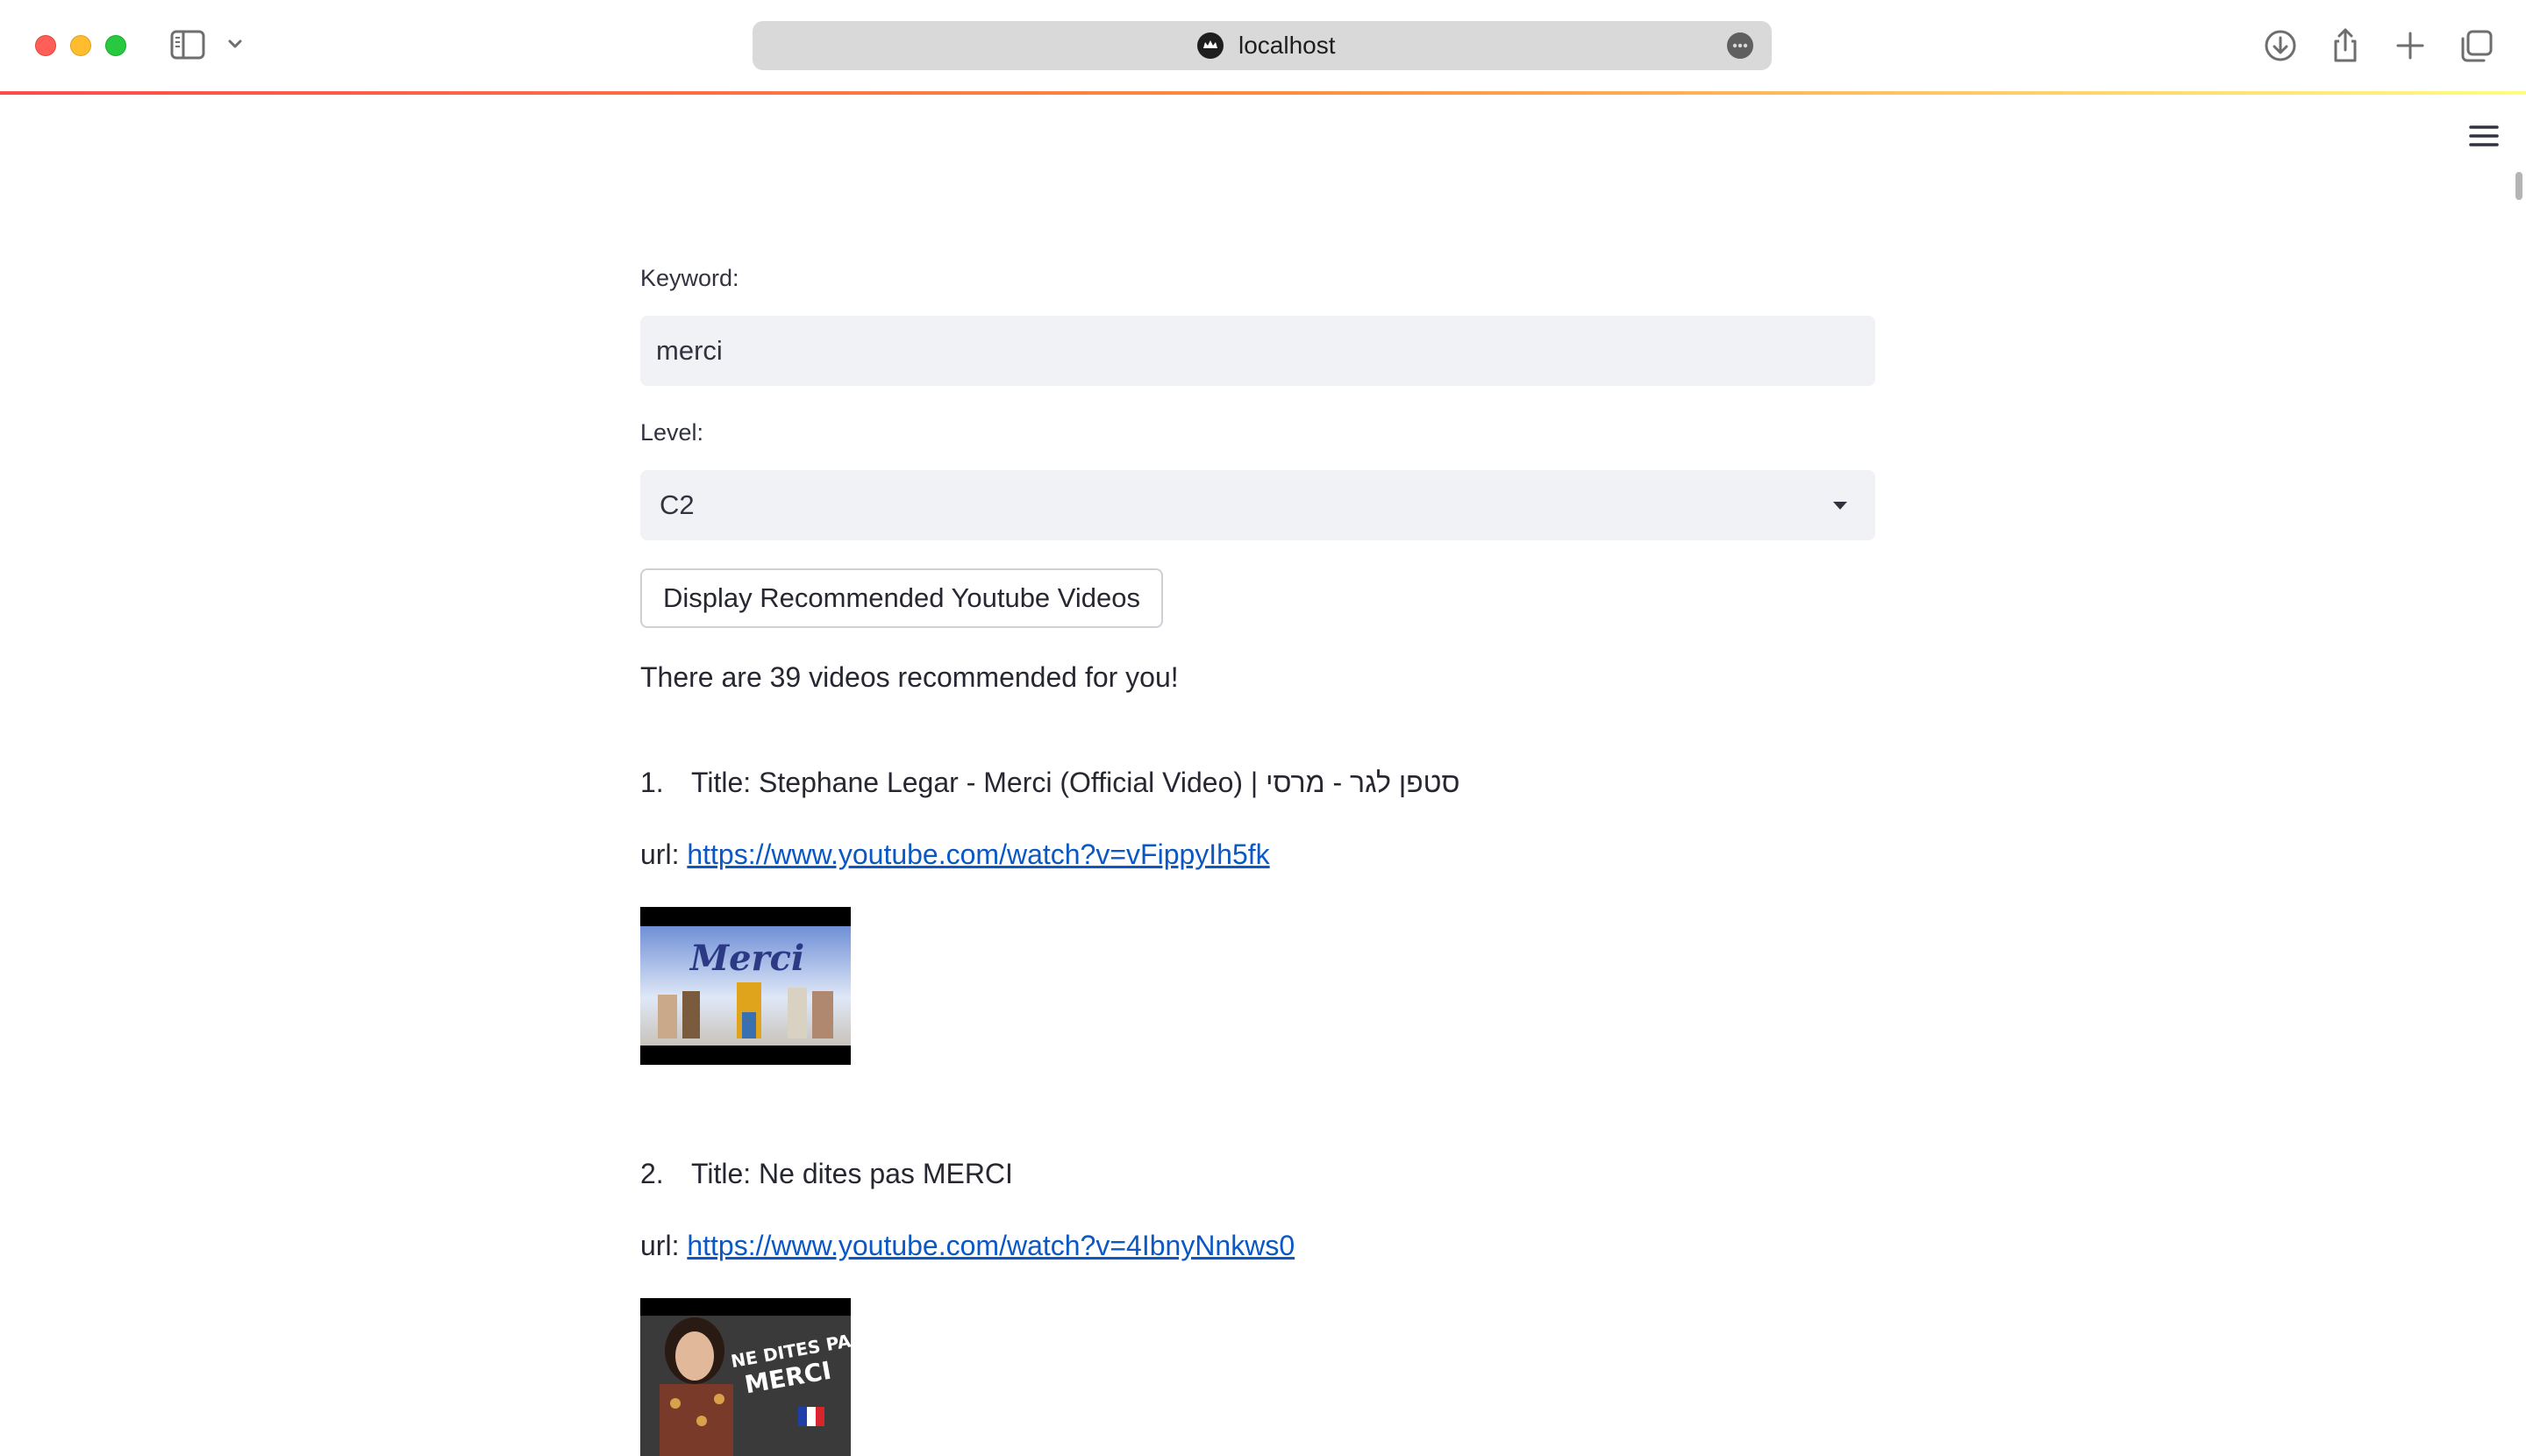  I want to click on main-menu-icon, so click(2484, 136).